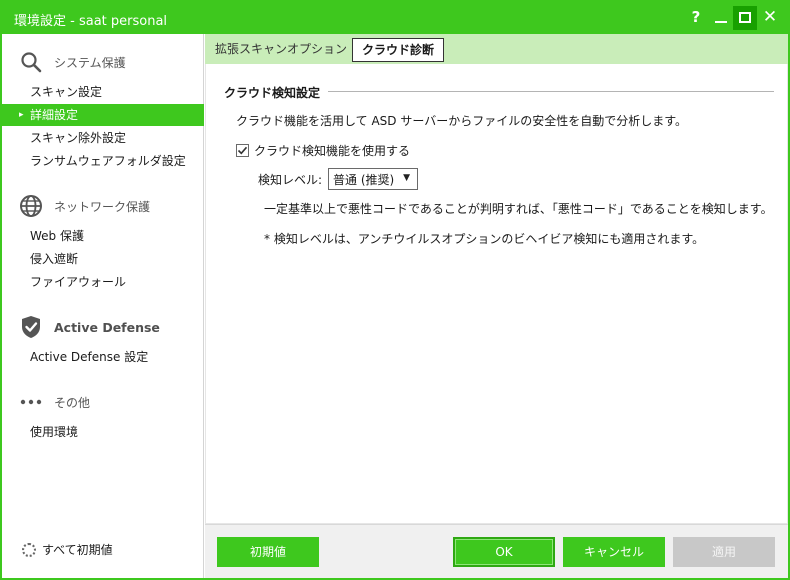 Image resolution: width=790 pixels, height=580 pixels. I want to click on maximize-icon, so click(745, 17).